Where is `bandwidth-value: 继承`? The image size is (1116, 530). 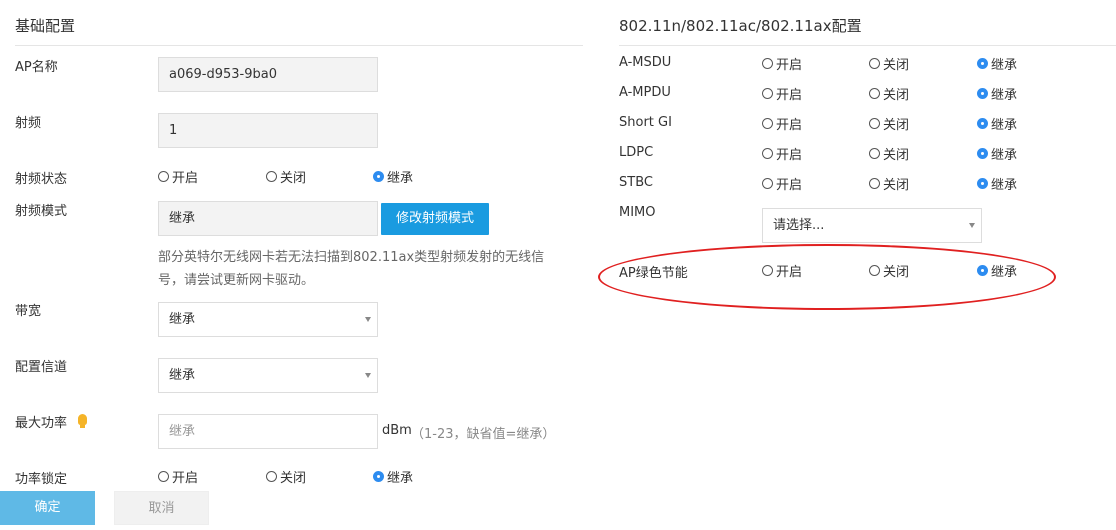 bandwidth-value: 继承 is located at coordinates (182, 319).